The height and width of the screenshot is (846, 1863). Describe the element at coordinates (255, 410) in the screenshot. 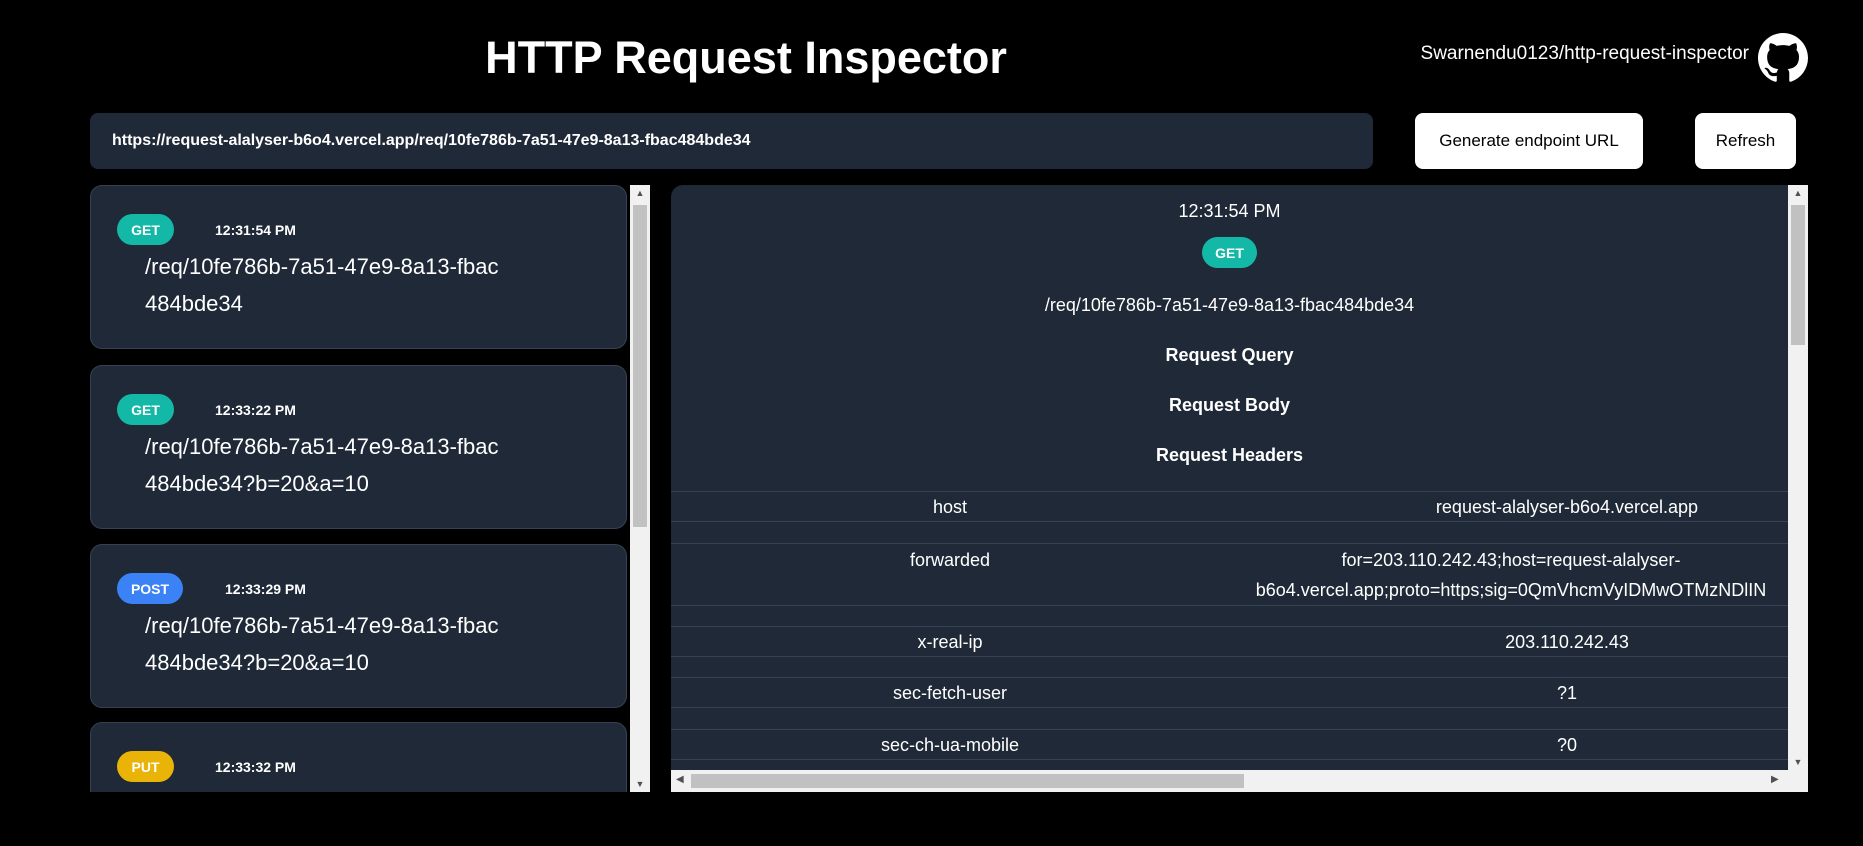

I see `request-time: 12:33:22 PM` at that location.